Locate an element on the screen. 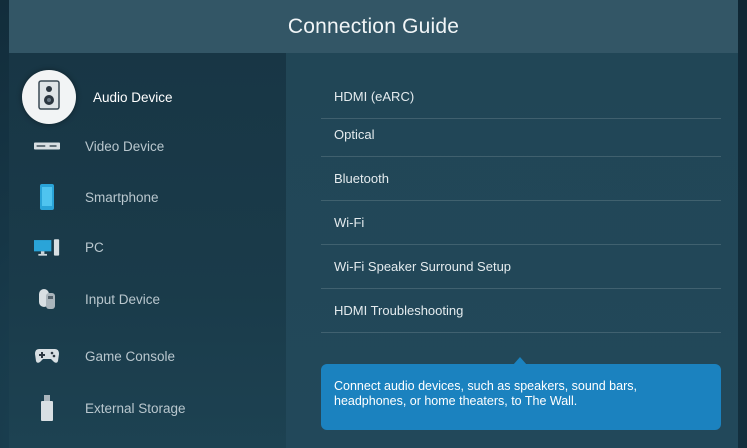 The image size is (747, 448). gamepad-icon is located at coordinates (47, 356).